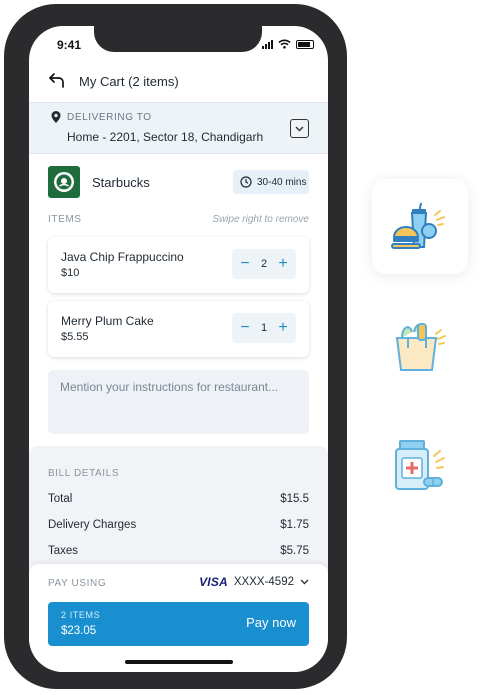 Image resolution: width=487 pixels, height=695 pixels. I want to click on bill-row-value: $1.75, so click(294, 525).